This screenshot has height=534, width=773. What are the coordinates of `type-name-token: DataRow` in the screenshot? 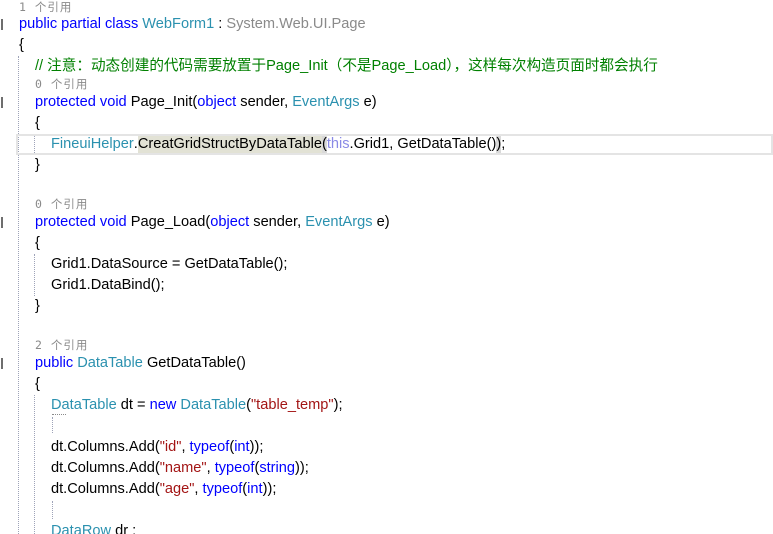 It's located at (81, 527).